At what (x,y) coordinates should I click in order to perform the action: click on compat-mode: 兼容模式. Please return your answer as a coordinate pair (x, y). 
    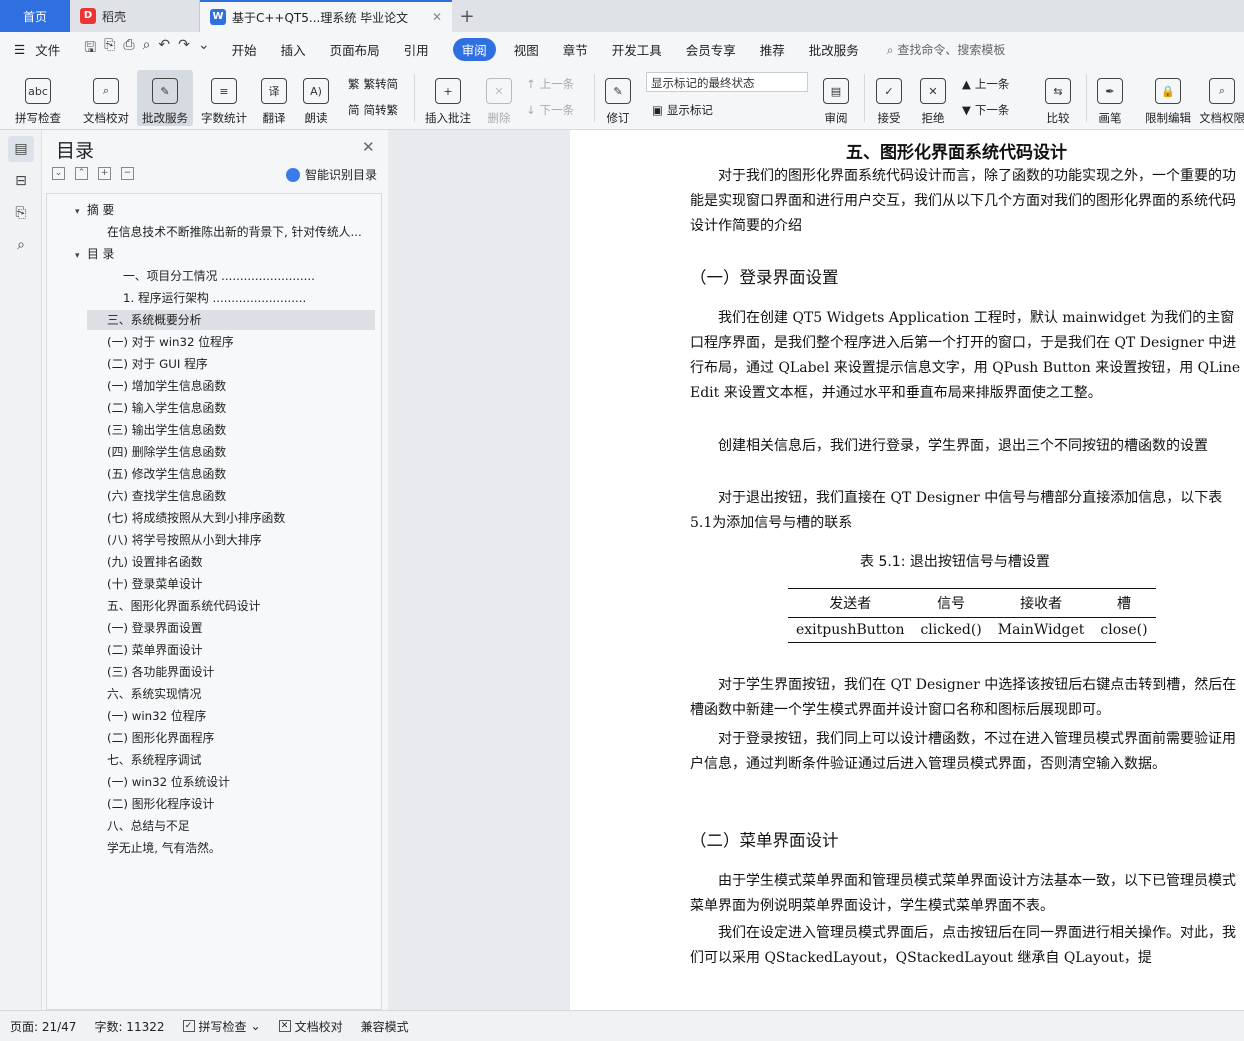
    Looking at the image, I should click on (384, 1026).